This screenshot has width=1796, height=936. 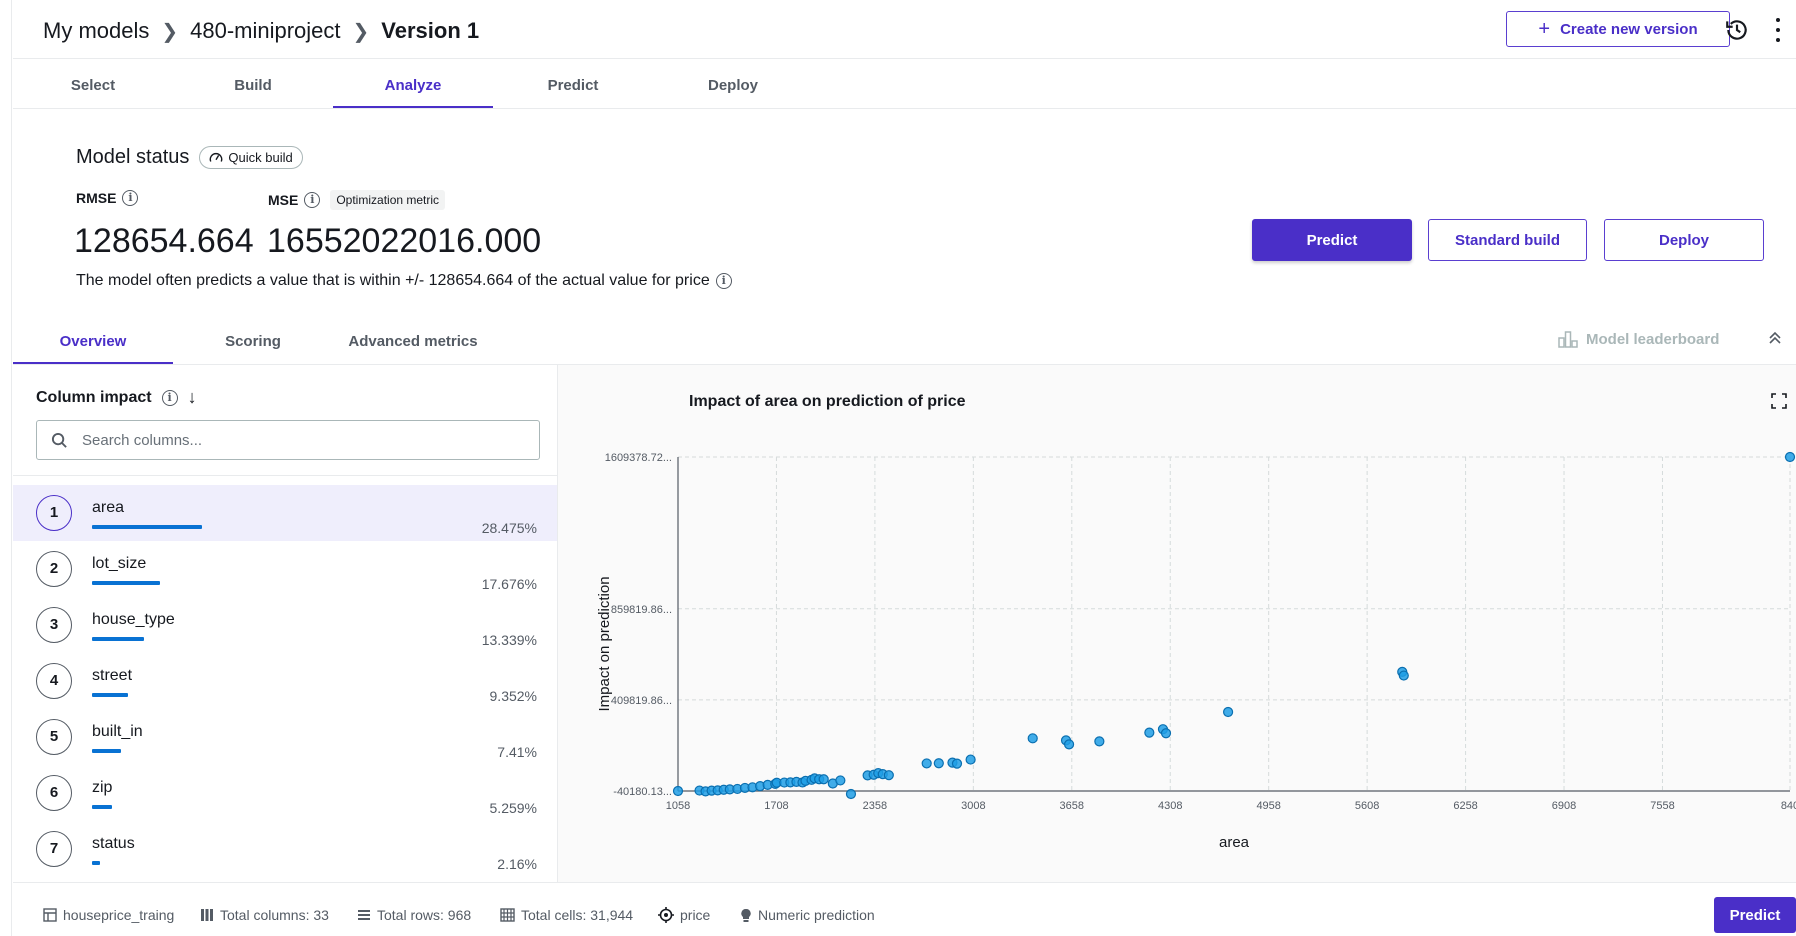 I want to click on tab-select: Select, so click(x=93, y=84).